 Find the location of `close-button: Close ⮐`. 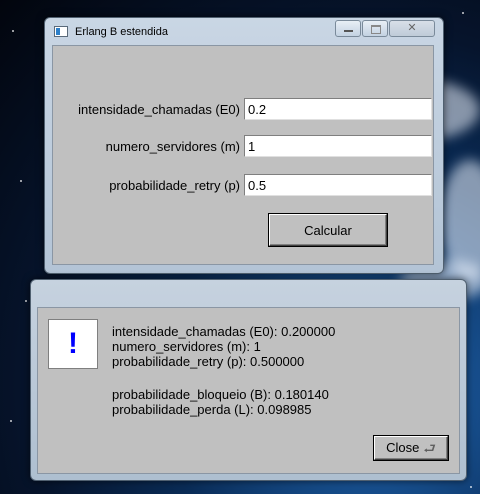

close-button: Close ⮐ is located at coordinates (411, 448).